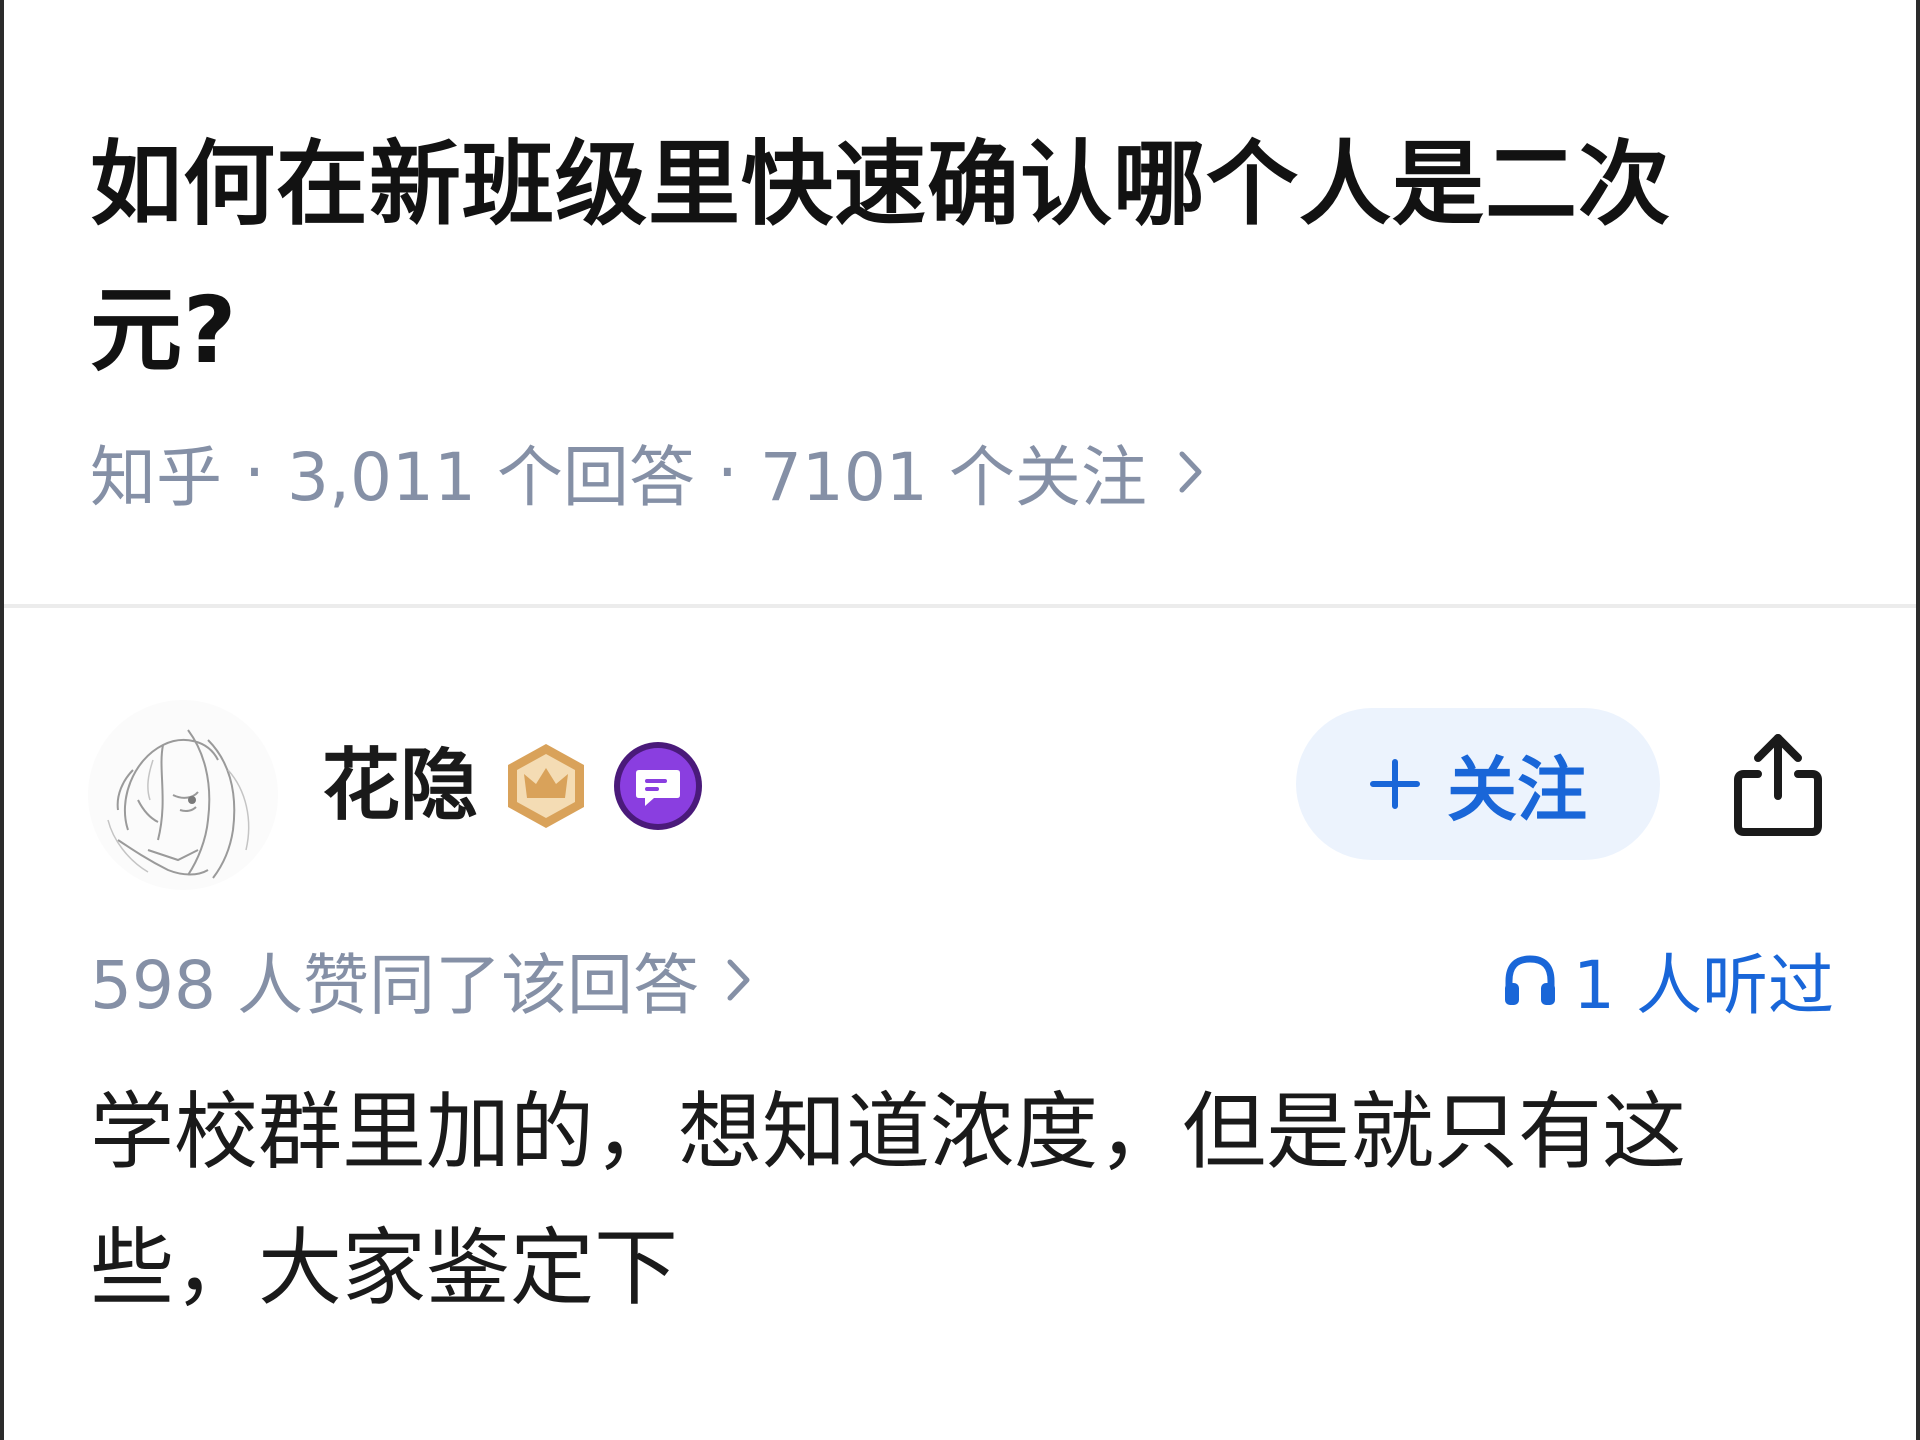 Image resolution: width=1920 pixels, height=1440 pixels. I want to click on plus-icon, so click(1395, 784).